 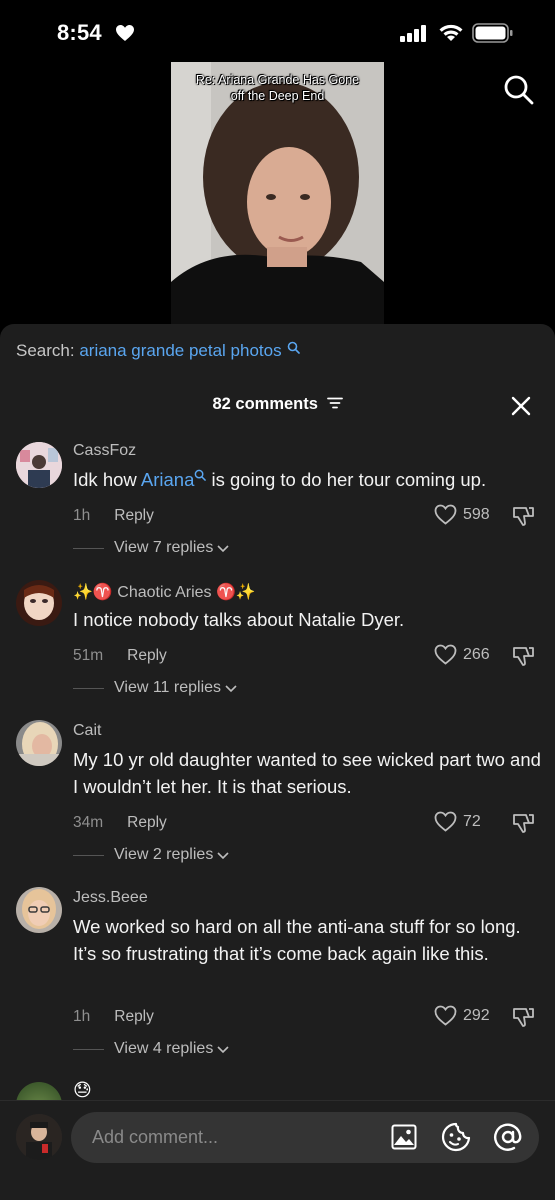 I want to click on search-suggestion-prefix: Search:, so click(x=45, y=350).